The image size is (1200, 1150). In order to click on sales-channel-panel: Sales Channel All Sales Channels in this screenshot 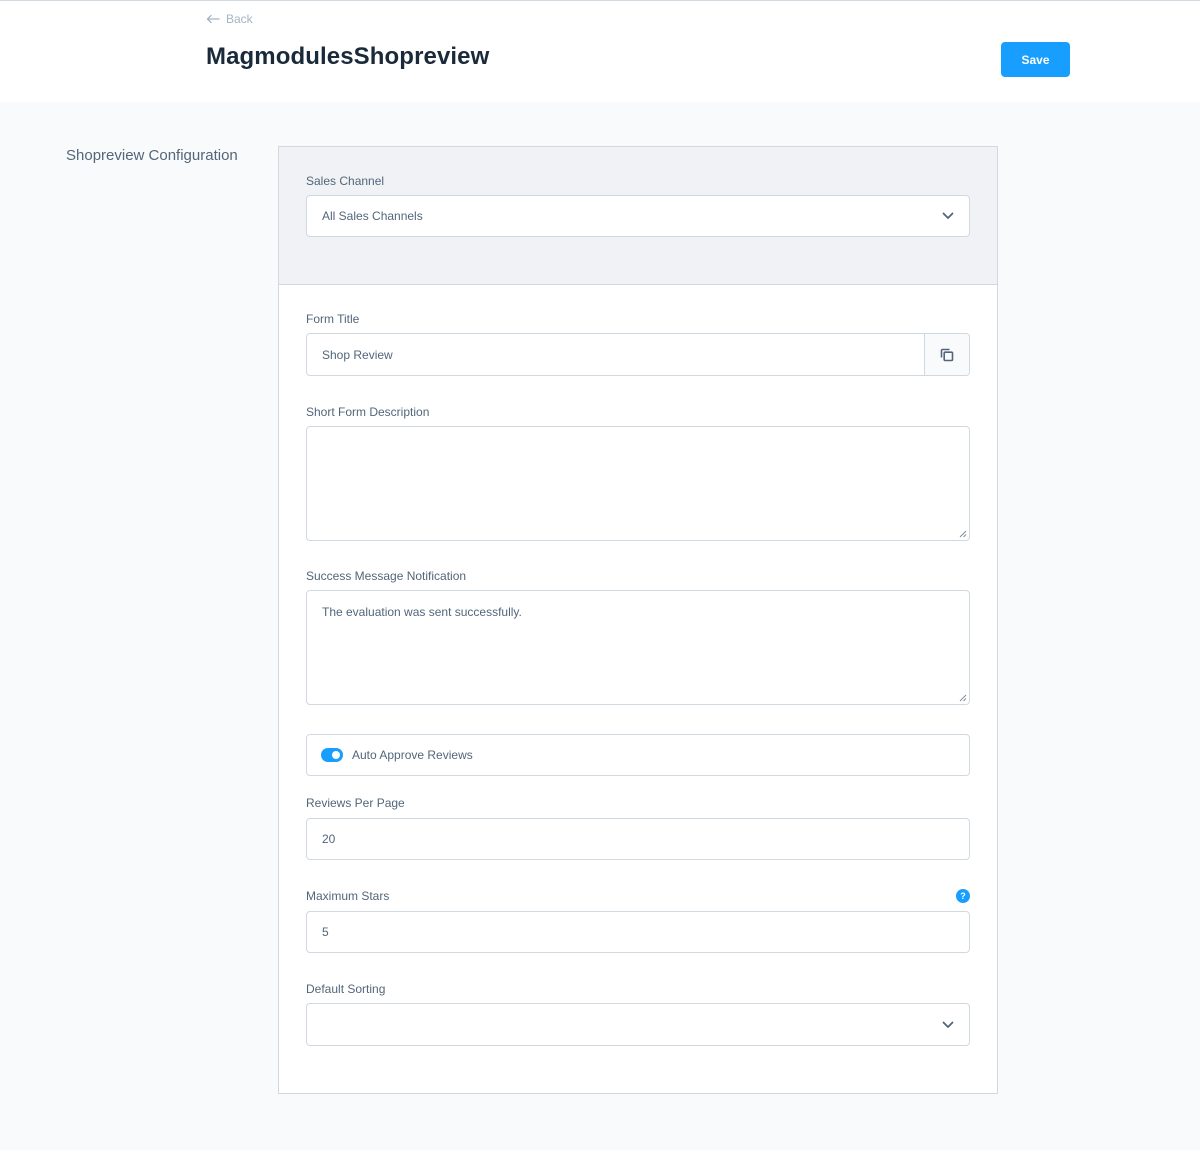, I will do `click(638, 216)`.